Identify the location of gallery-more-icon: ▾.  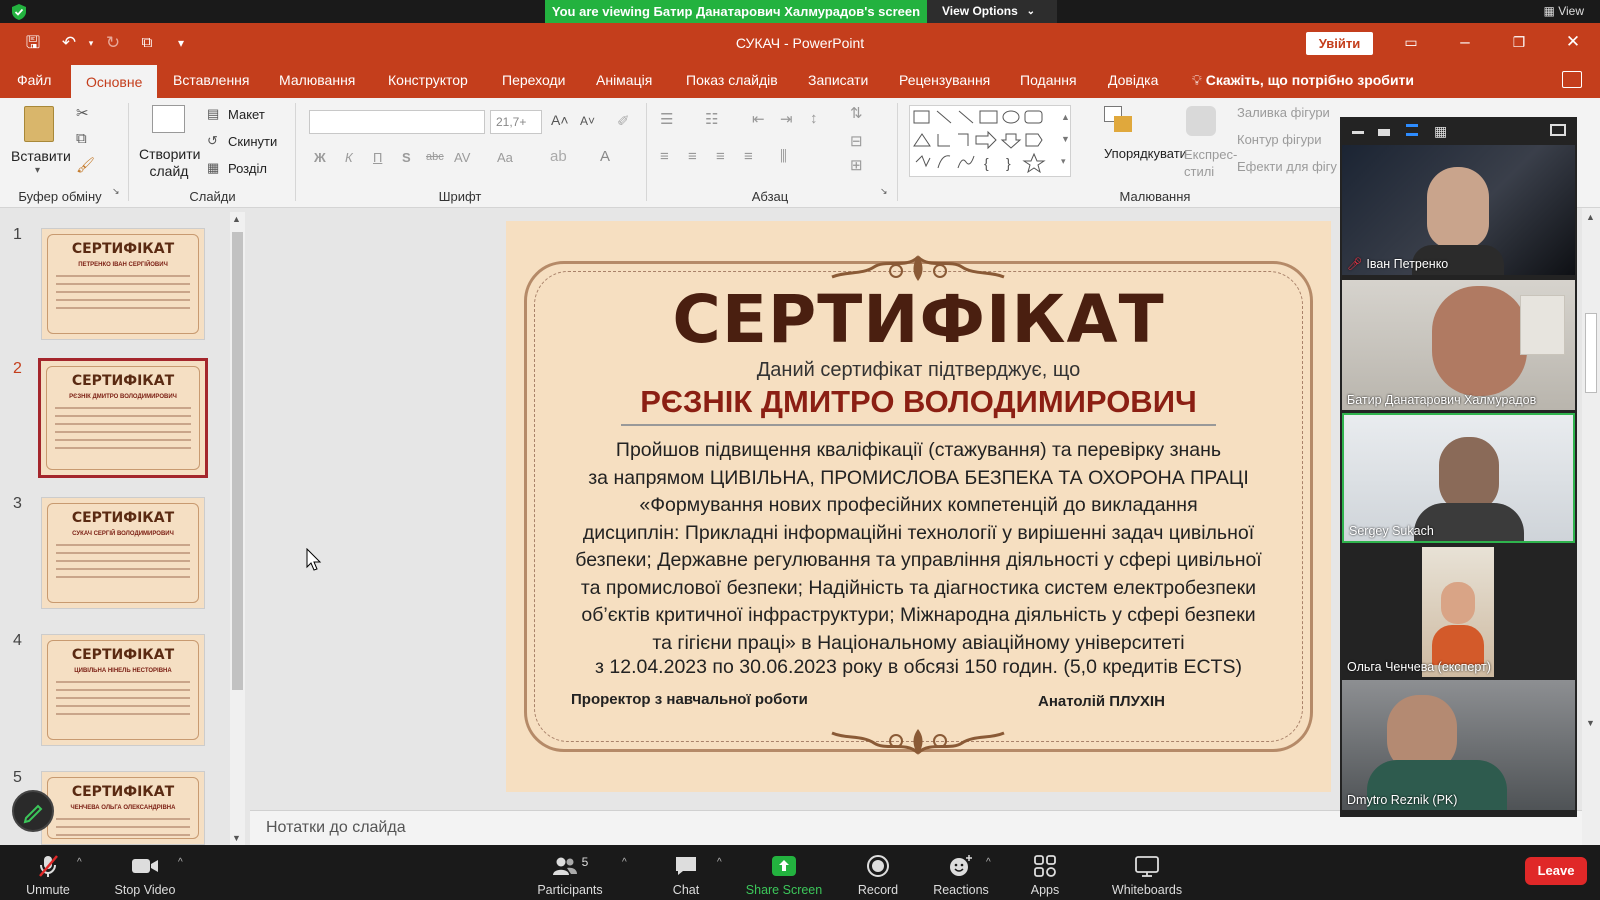
(1063, 161).